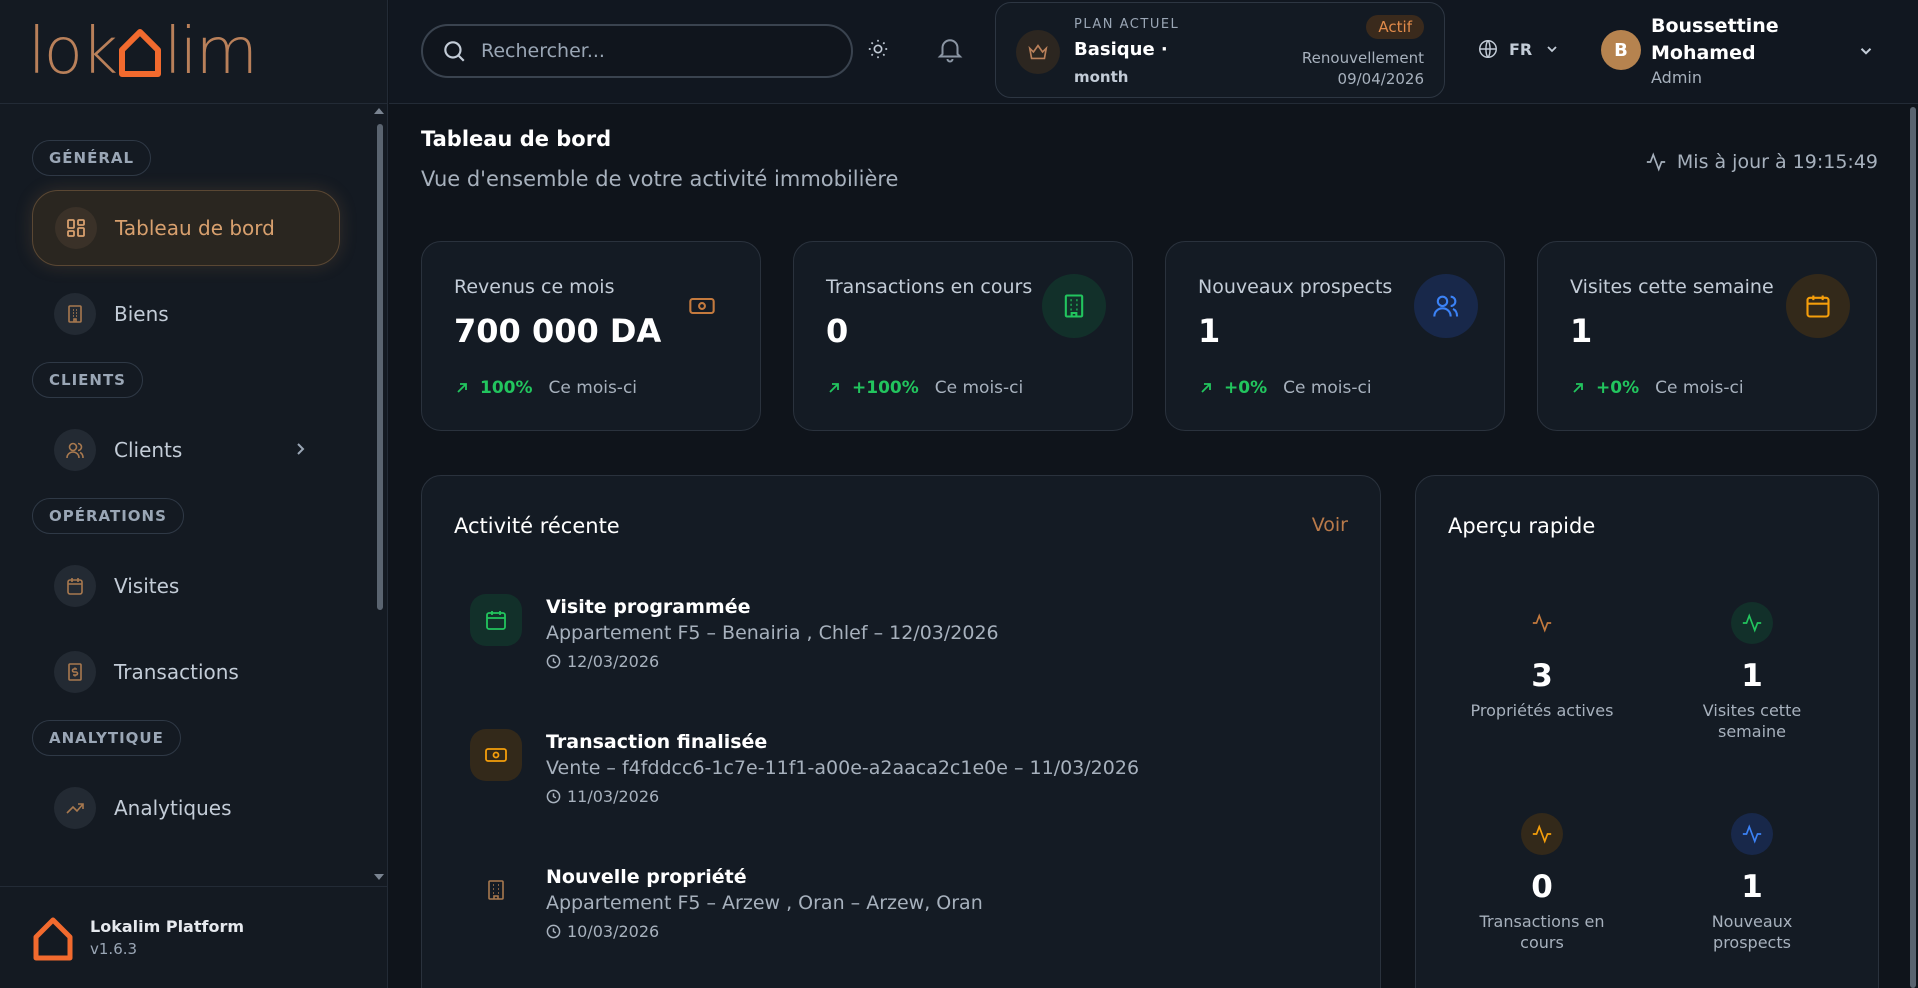  Describe the element at coordinates (193, 52) in the screenshot. I see `logo: lok lim` at that location.